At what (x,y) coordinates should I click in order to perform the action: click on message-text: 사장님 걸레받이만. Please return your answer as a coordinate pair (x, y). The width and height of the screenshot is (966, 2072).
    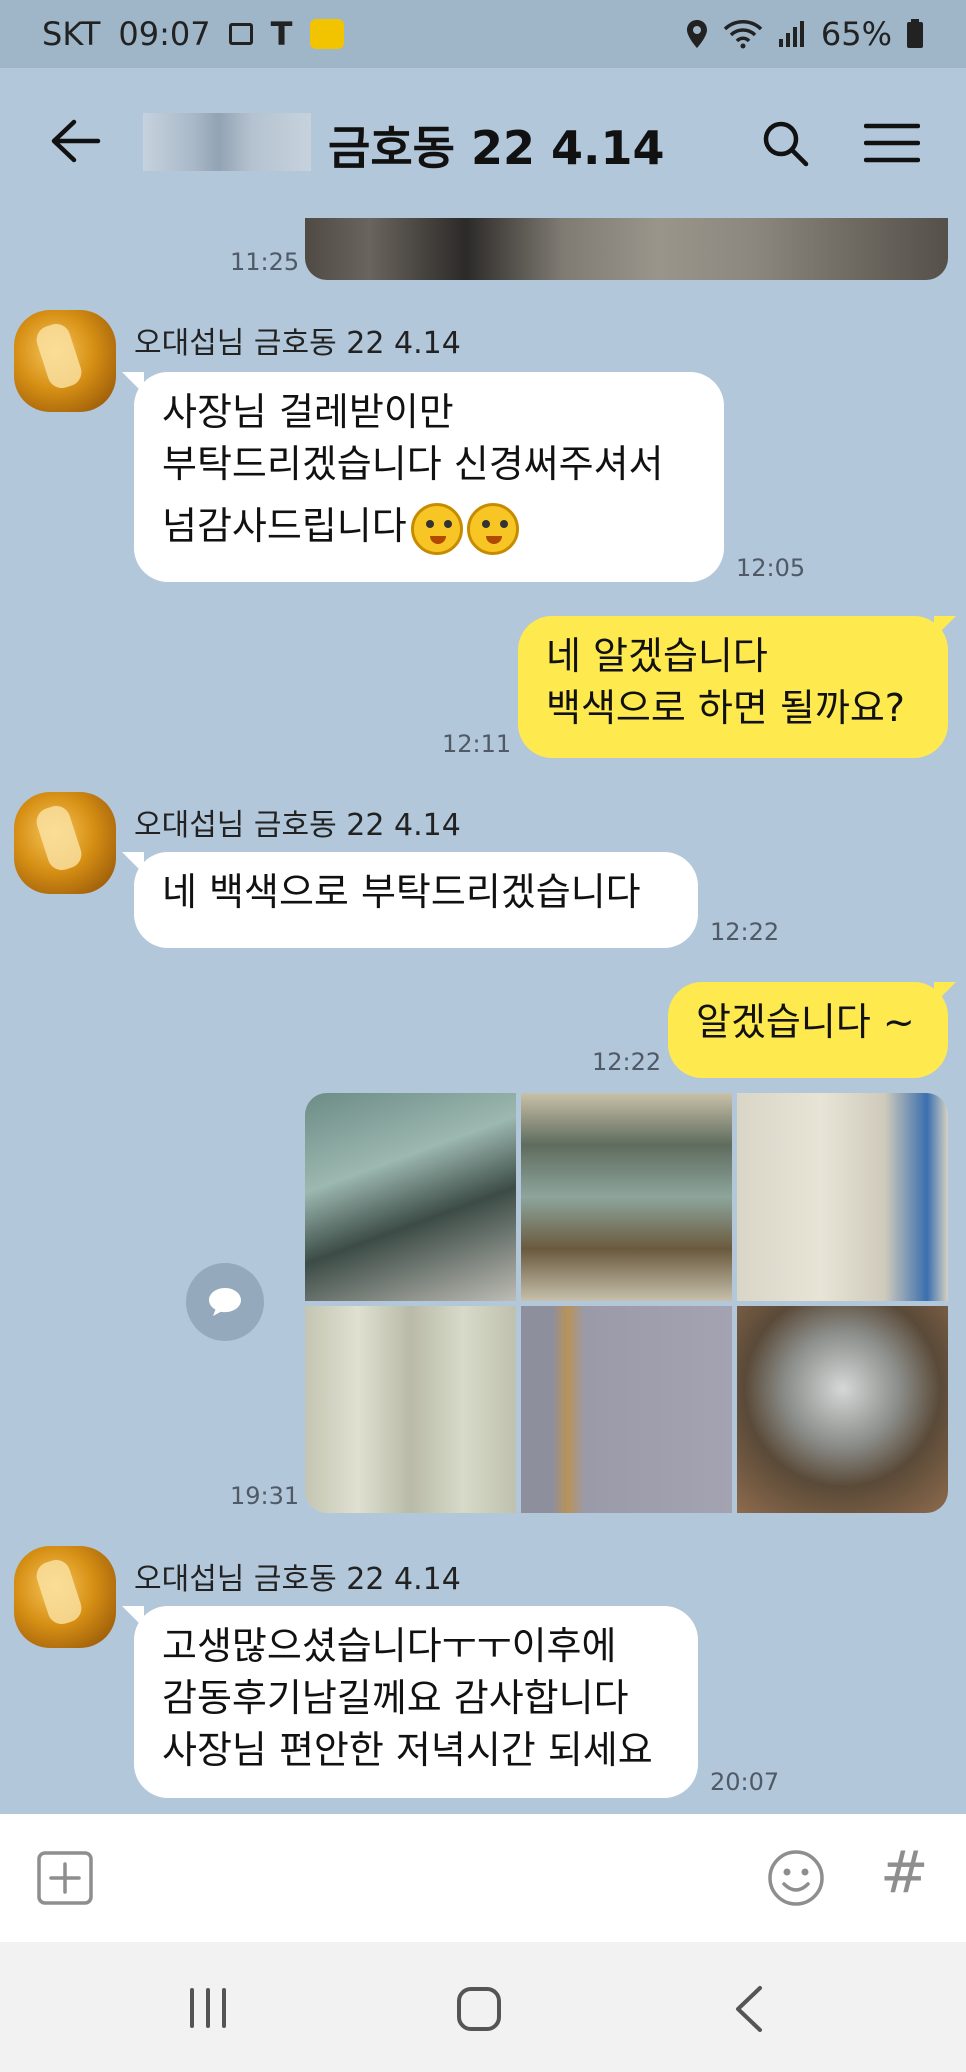
    Looking at the image, I should click on (308, 412).